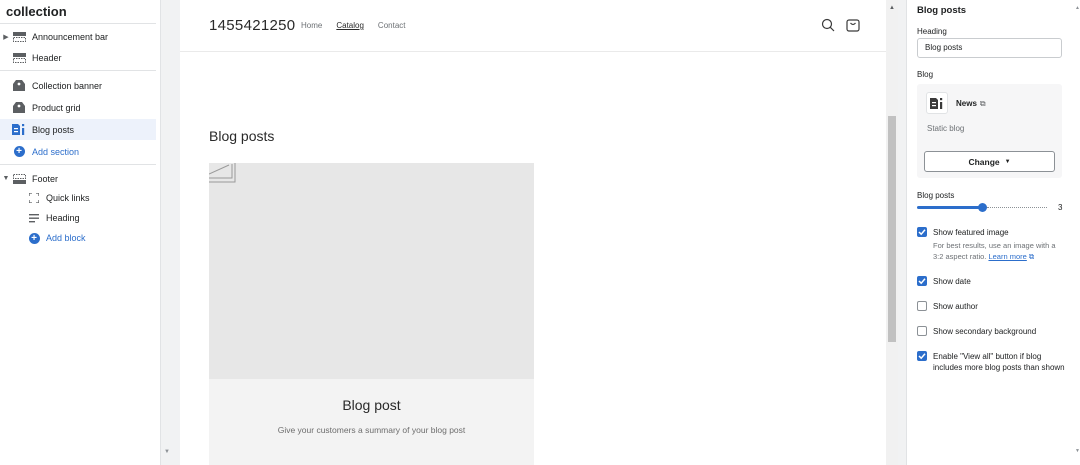  Describe the element at coordinates (971, 232) in the screenshot. I see `checkbox-label: Show featured image` at that location.